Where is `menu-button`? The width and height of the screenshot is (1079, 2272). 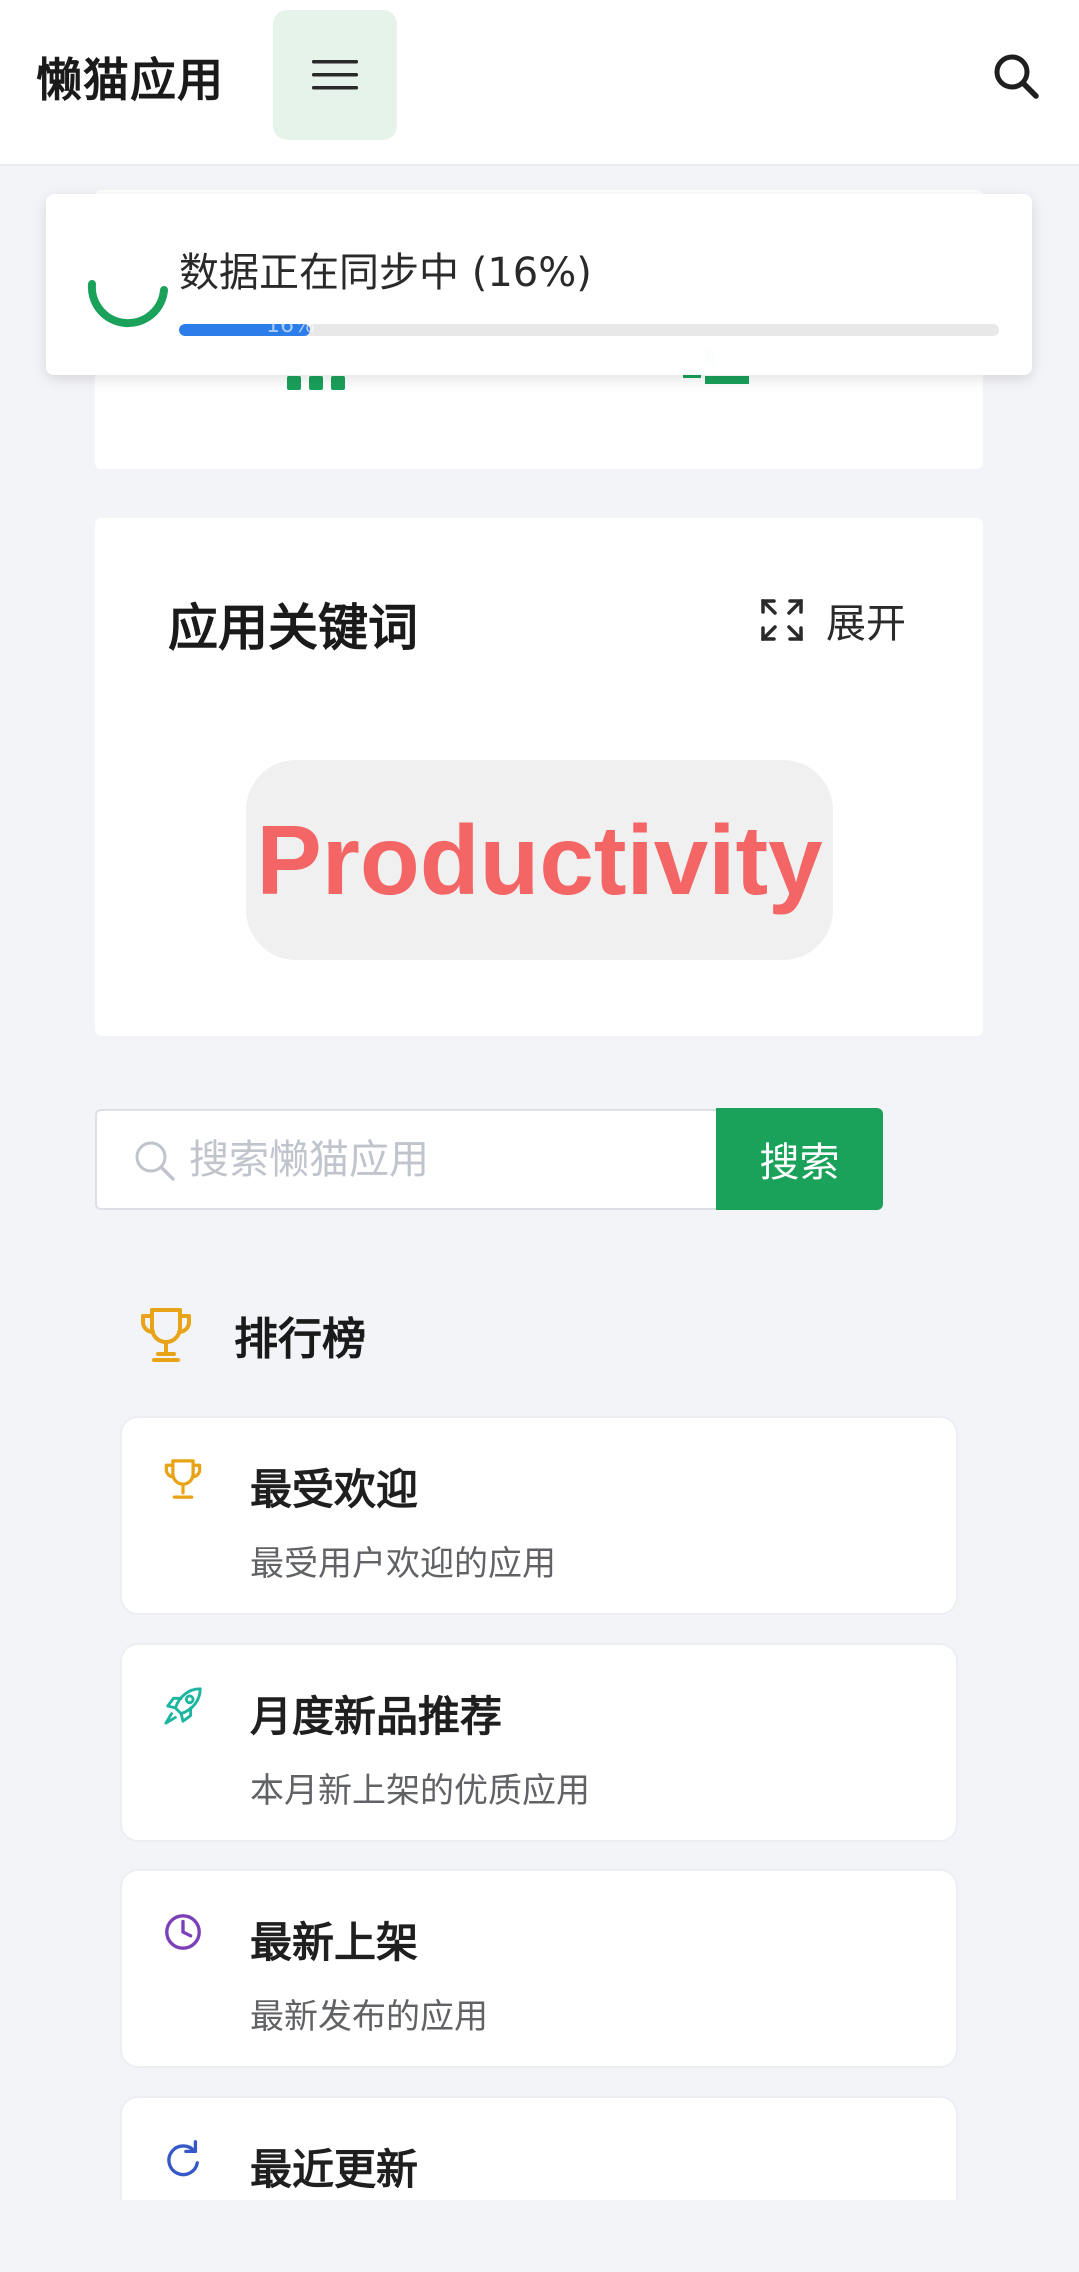
menu-button is located at coordinates (335, 75).